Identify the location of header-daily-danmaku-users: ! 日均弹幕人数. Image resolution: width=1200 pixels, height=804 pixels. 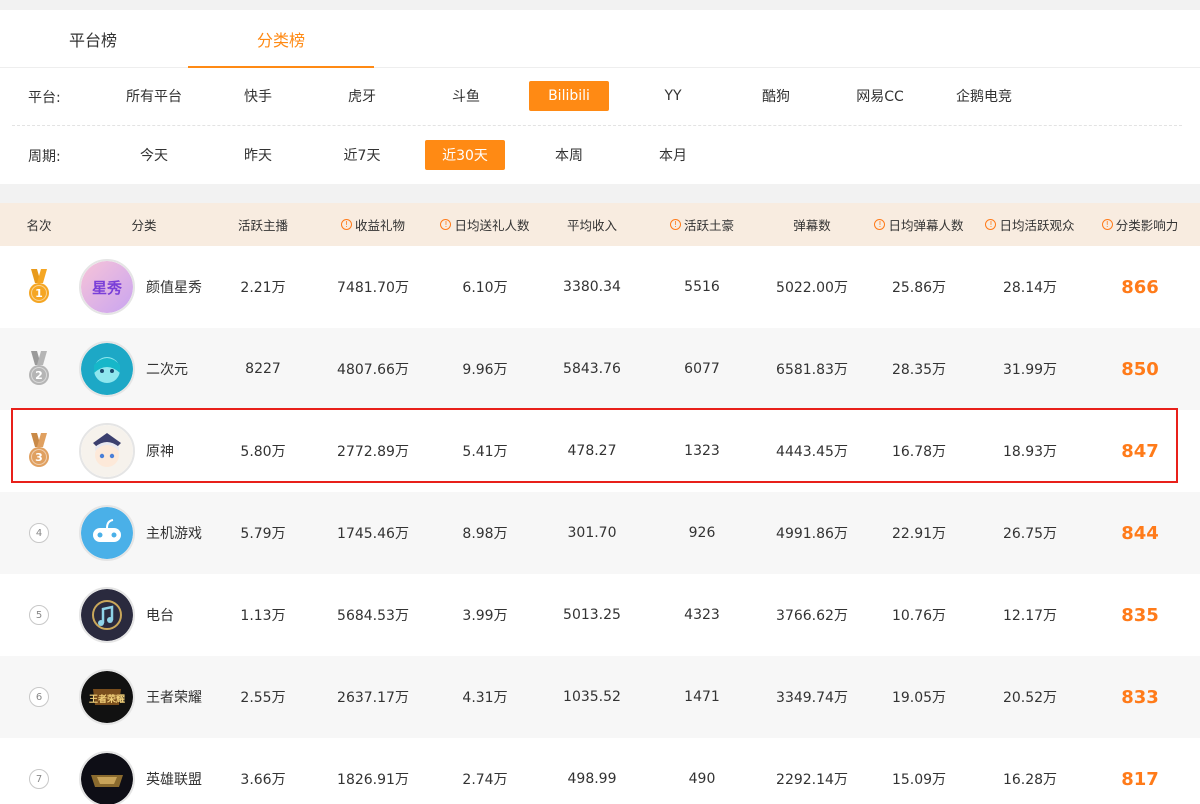
(919, 224).